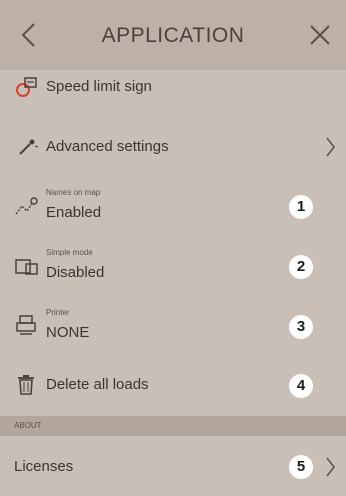  Describe the element at coordinates (301, 467) in the screenshot. I see `badge-5: 5` at that location.